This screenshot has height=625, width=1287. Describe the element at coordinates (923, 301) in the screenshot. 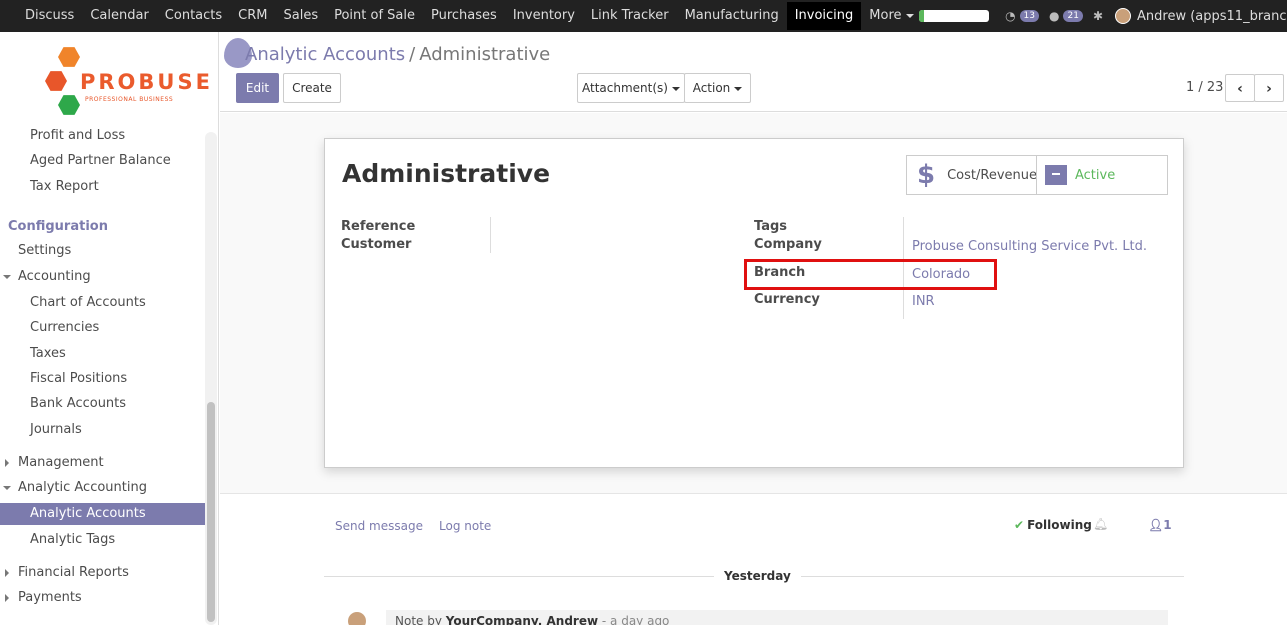

I see `currency-value: INR` at that location.